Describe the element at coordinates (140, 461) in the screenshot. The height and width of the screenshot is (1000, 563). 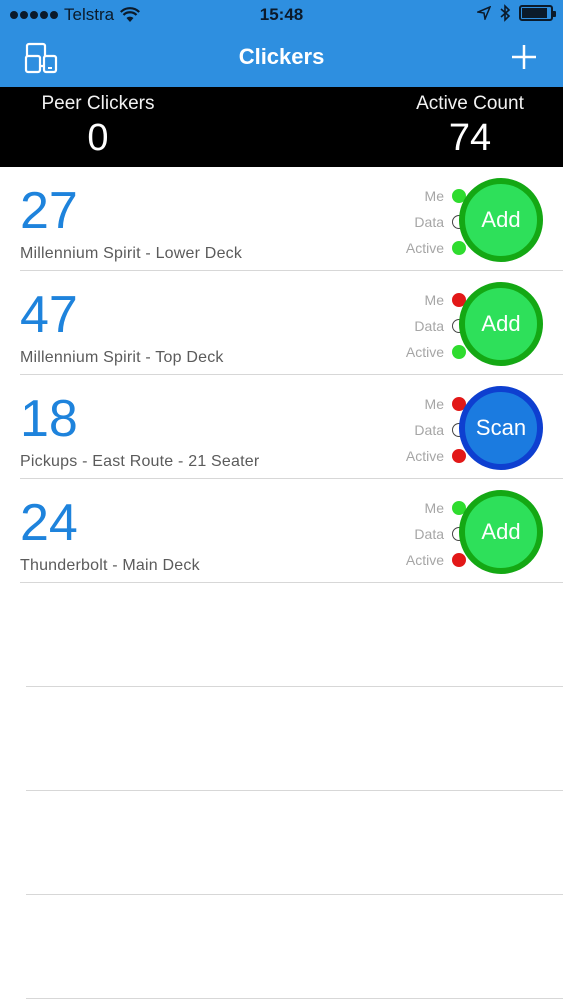
I see `clicker-name: Pickups - East Route - 21 Seater` at that location.